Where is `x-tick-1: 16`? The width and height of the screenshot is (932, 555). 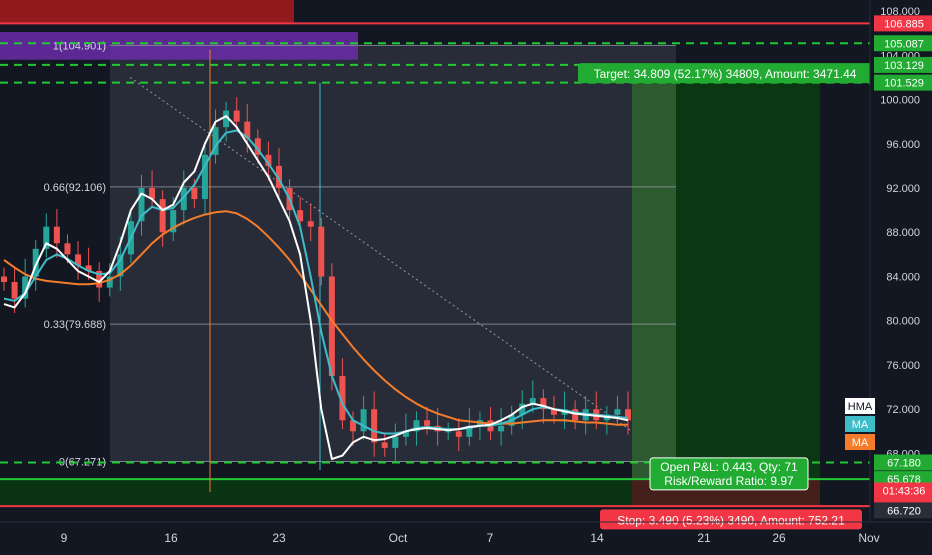
x-tick-1: 16 is located at coordinates (171, 538).